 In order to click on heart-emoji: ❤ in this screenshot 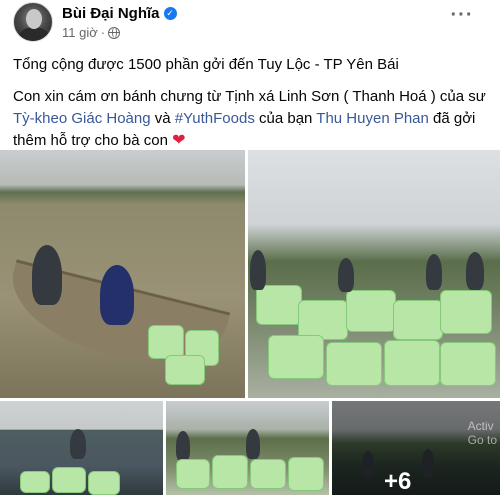, I will do `click(179, 140)`.